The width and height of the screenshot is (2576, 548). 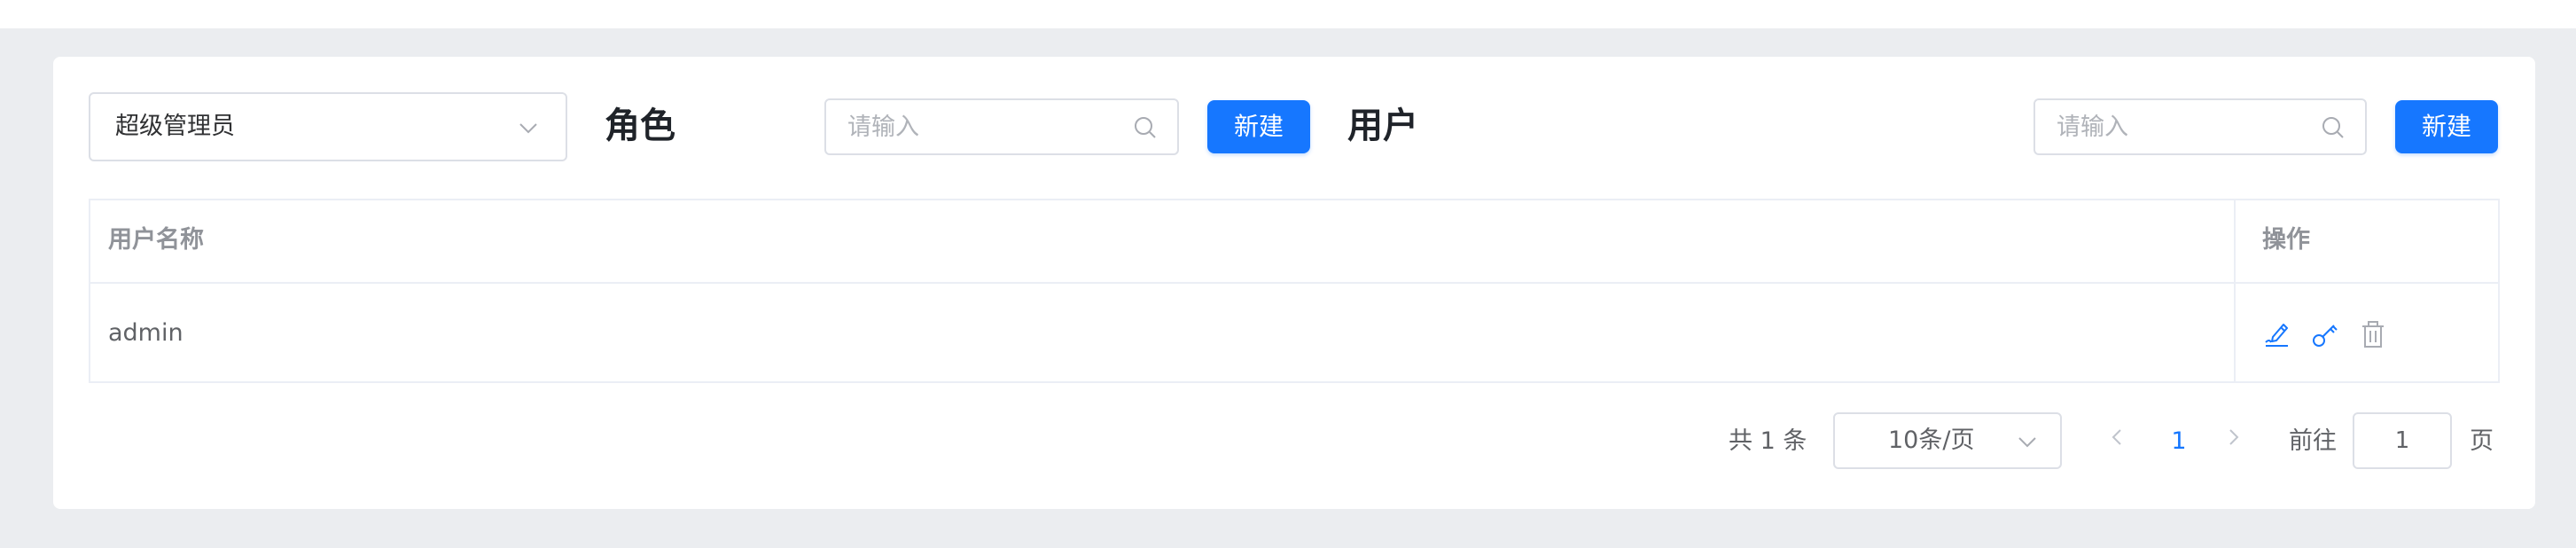 What do you see at coordinates (2482, 441) in the screenshot?
I see `page-suffix: 页` at bounding box center [2482, 441].